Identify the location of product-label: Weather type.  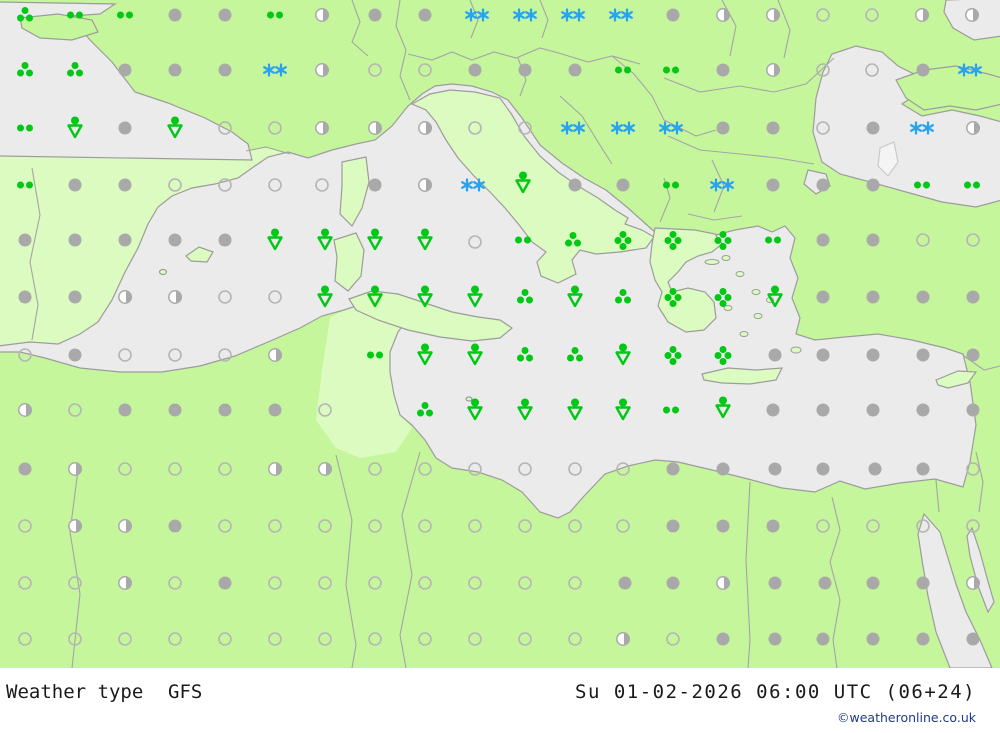
(75, 692).